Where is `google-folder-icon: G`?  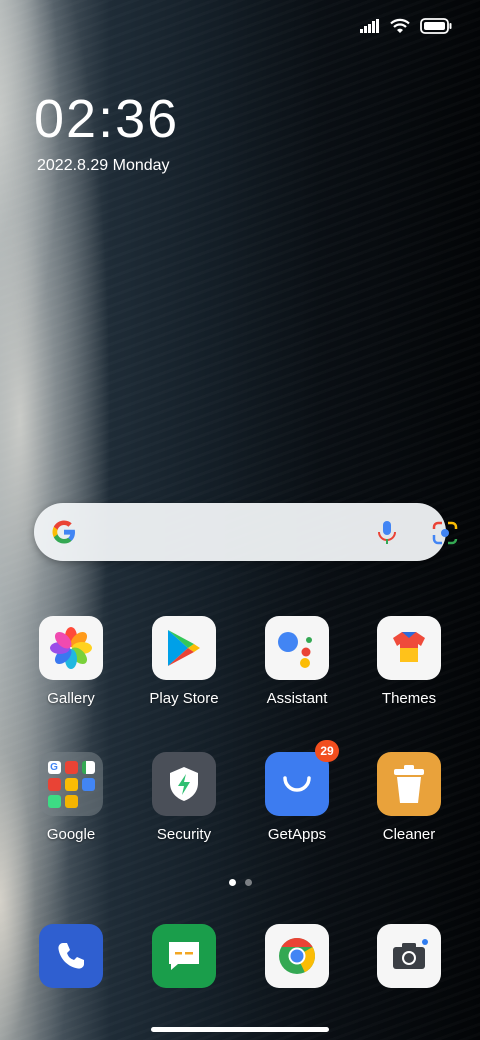
google-folder-icon: G is located at coordinates (71, 784).